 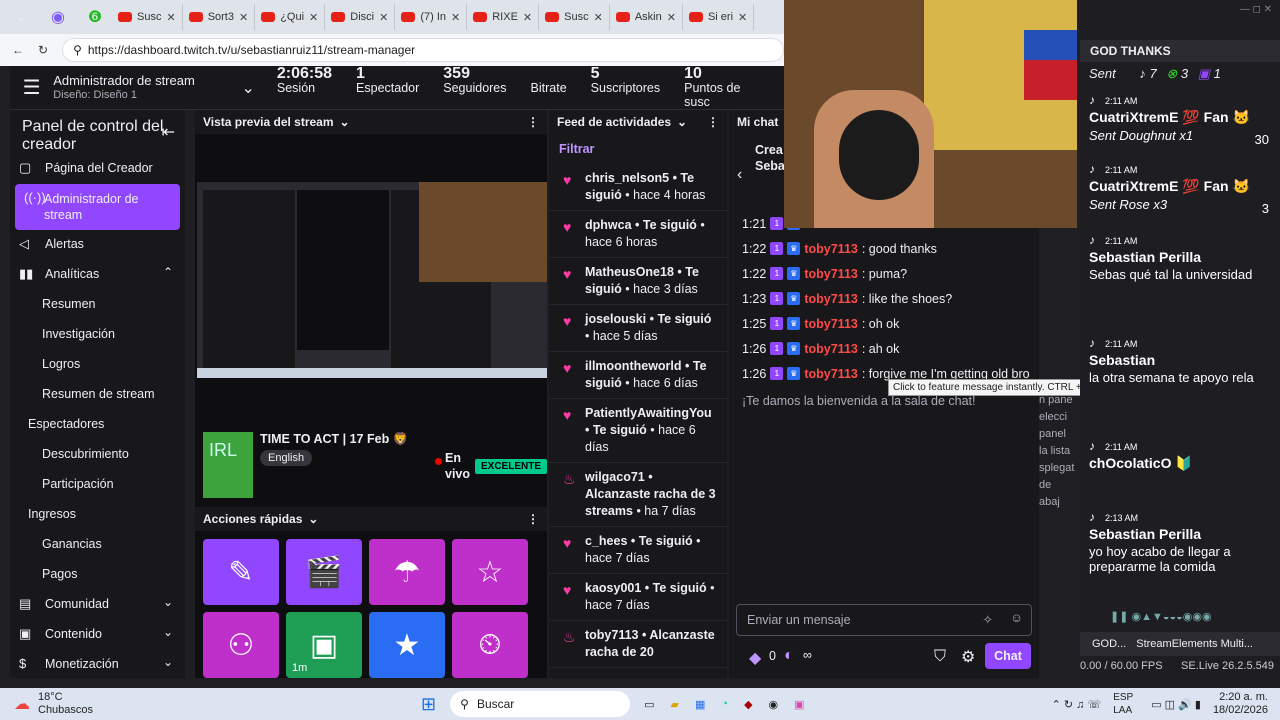 What do you see at coordinates (884, 323) in the screenshot?
I see `chat-message: 1:25 1 ♛ toby7113: oh ok` at bounding box center [884, 323].